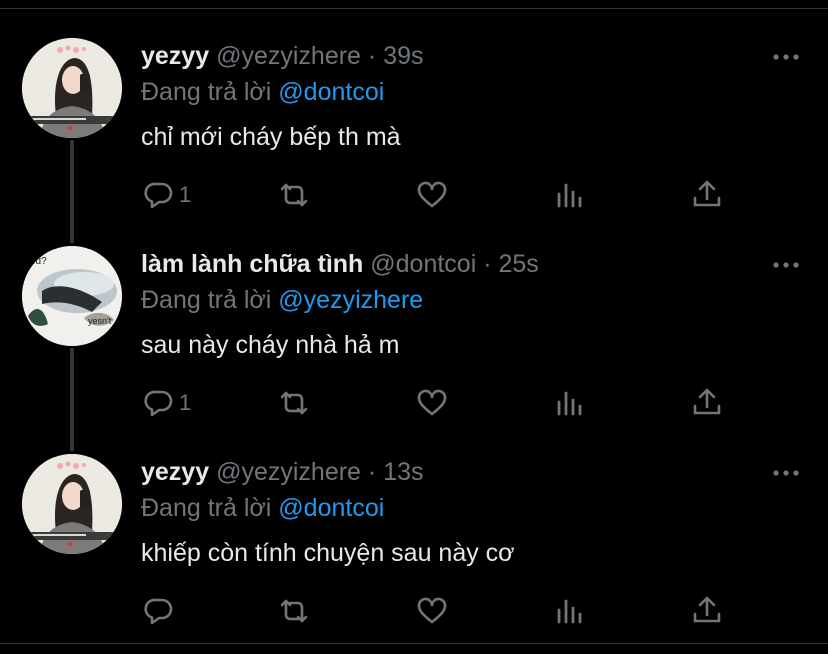 The width and height of the screenshot is (828, 654). I want to click on timestamp: 39s, so click(403, 56).